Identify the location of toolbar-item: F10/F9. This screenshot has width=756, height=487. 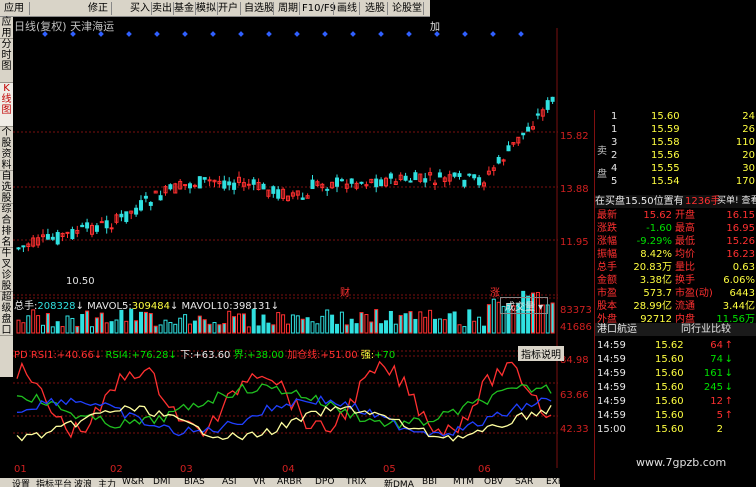
(319, 8).